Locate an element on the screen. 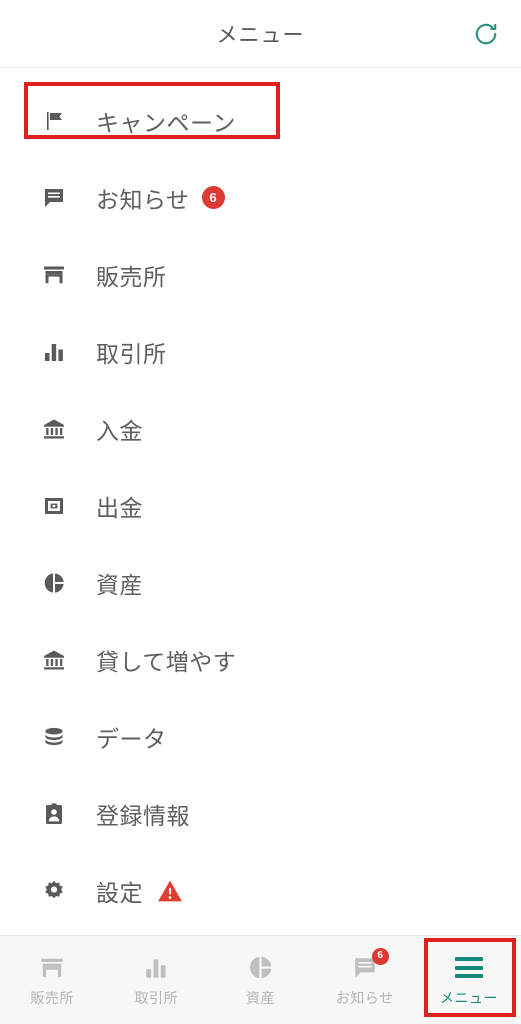 Image resolution: width=521 pixels, height=1024 pixels. menu-item-label: 取引所 is located at coordinates (131, 353).